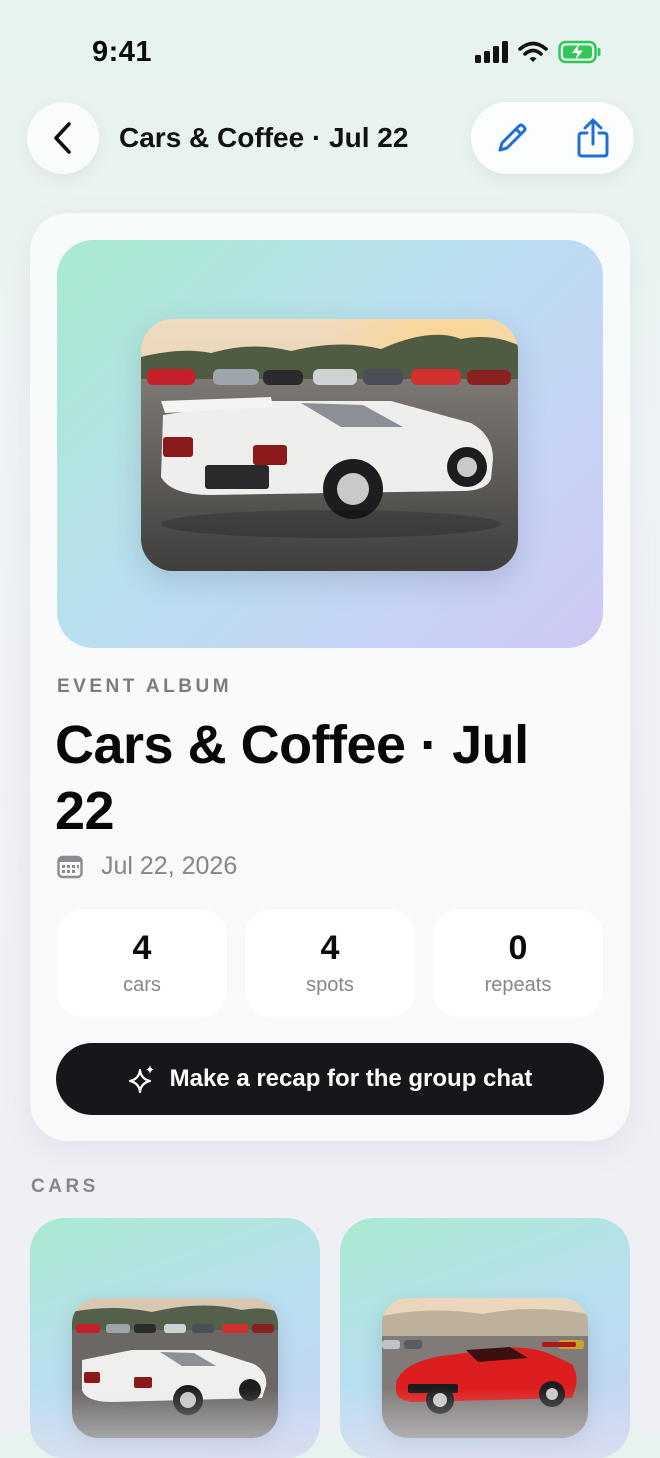 The image size is (660, 1458). I want to click on album-eyebrow: EVENT ALBUM, so click(145, 686).